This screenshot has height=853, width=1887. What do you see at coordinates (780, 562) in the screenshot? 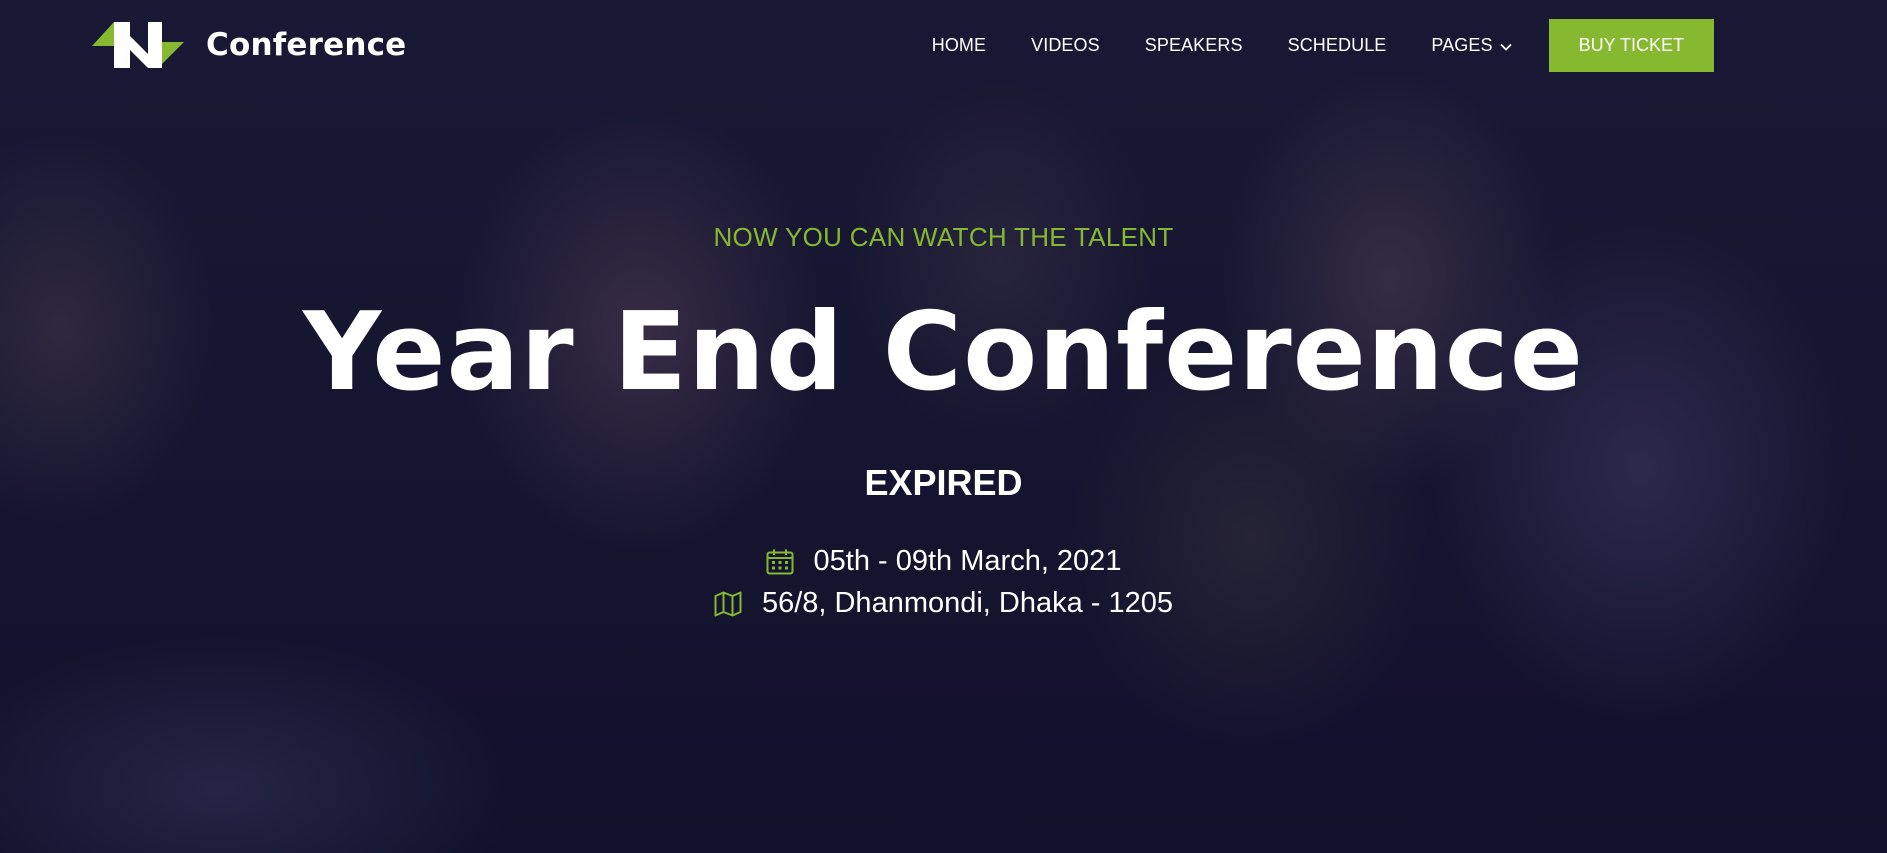
I see `calendar-icon` at bounding box center [780, 562].